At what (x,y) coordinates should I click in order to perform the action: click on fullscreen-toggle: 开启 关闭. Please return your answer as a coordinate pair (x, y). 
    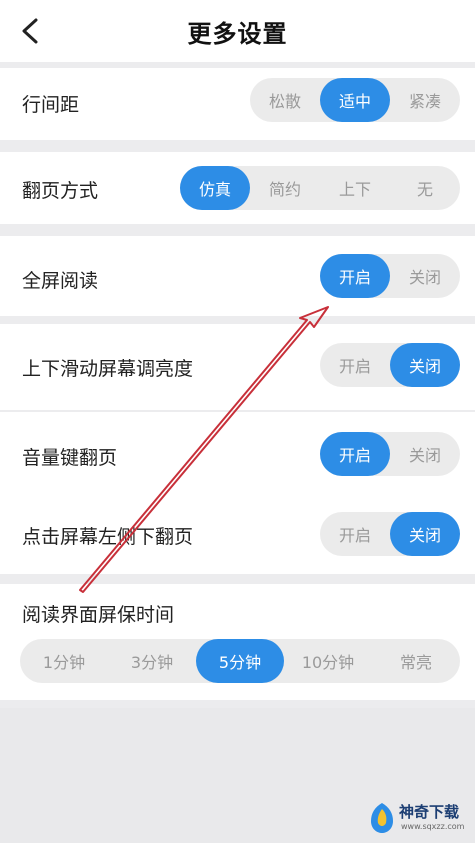
    Looking at the image, I should click on (390, 276).